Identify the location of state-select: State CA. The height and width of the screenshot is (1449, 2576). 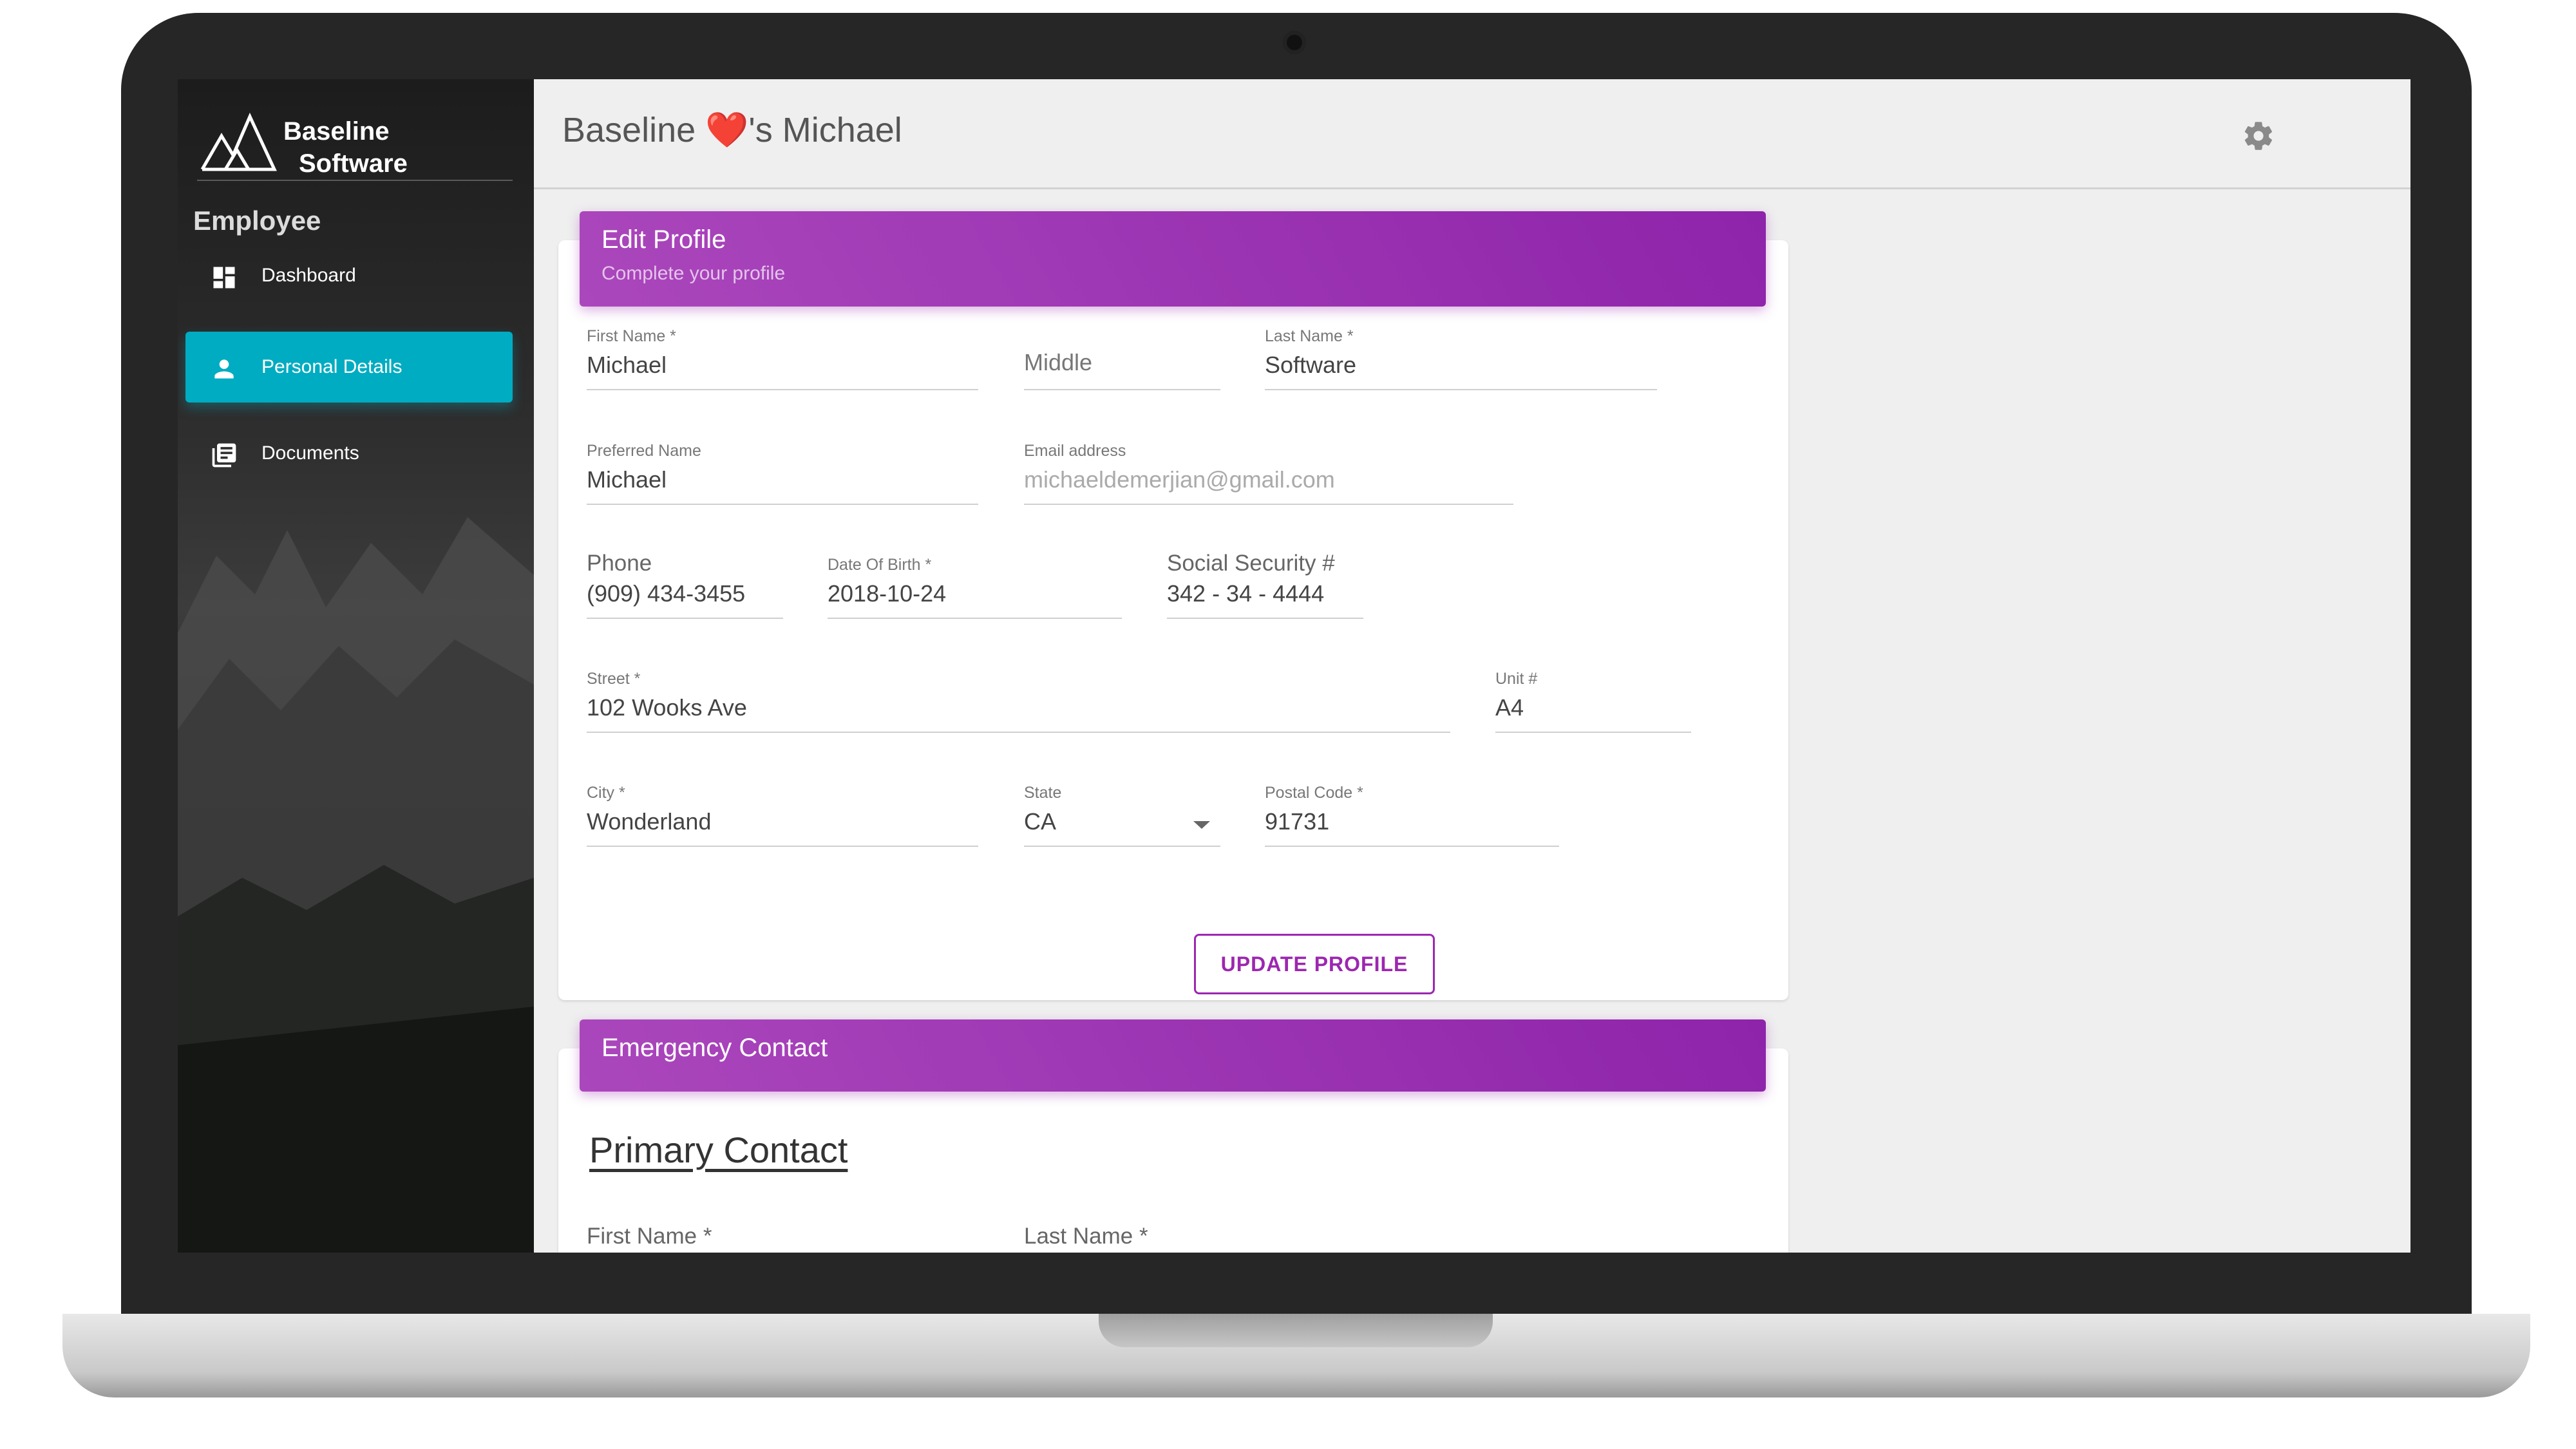
(1122, 816).